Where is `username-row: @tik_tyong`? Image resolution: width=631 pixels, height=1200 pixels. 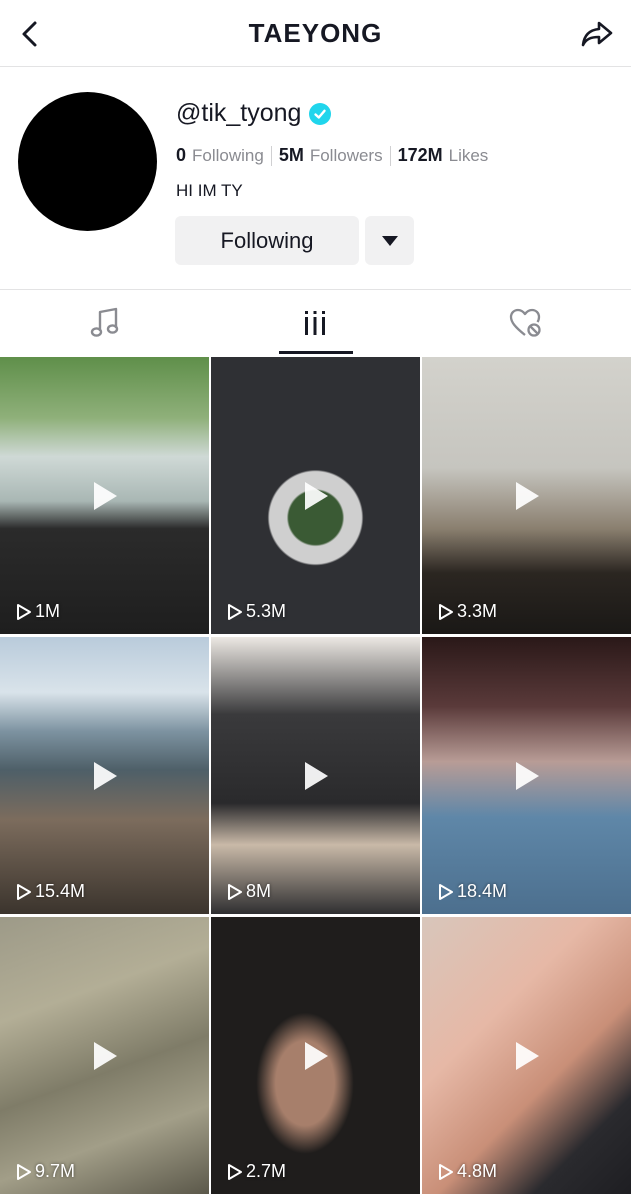 username-row: @tik_tyong is located at coordinates (254, 113).